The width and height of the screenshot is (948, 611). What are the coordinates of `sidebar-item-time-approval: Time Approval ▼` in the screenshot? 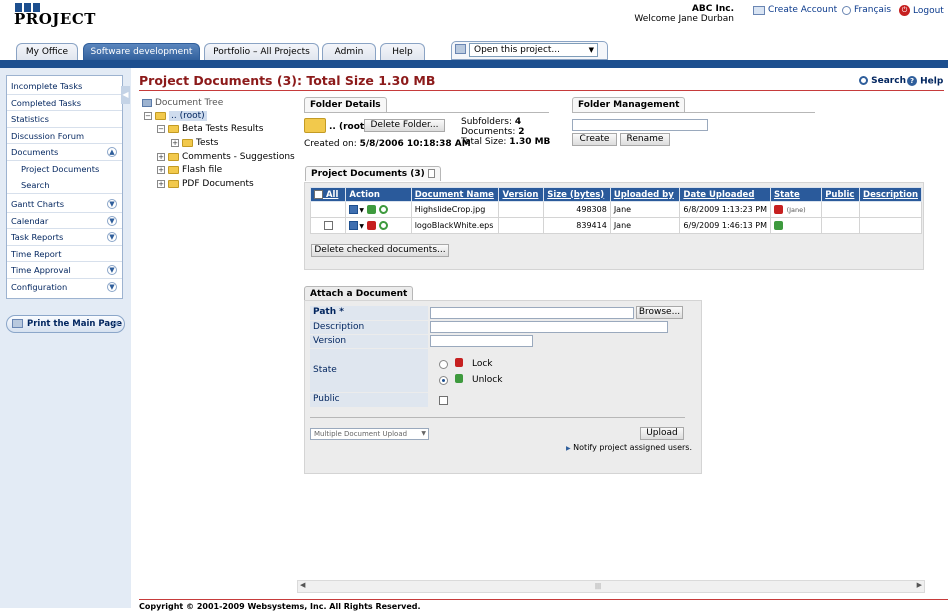 It's located at (64, 270).